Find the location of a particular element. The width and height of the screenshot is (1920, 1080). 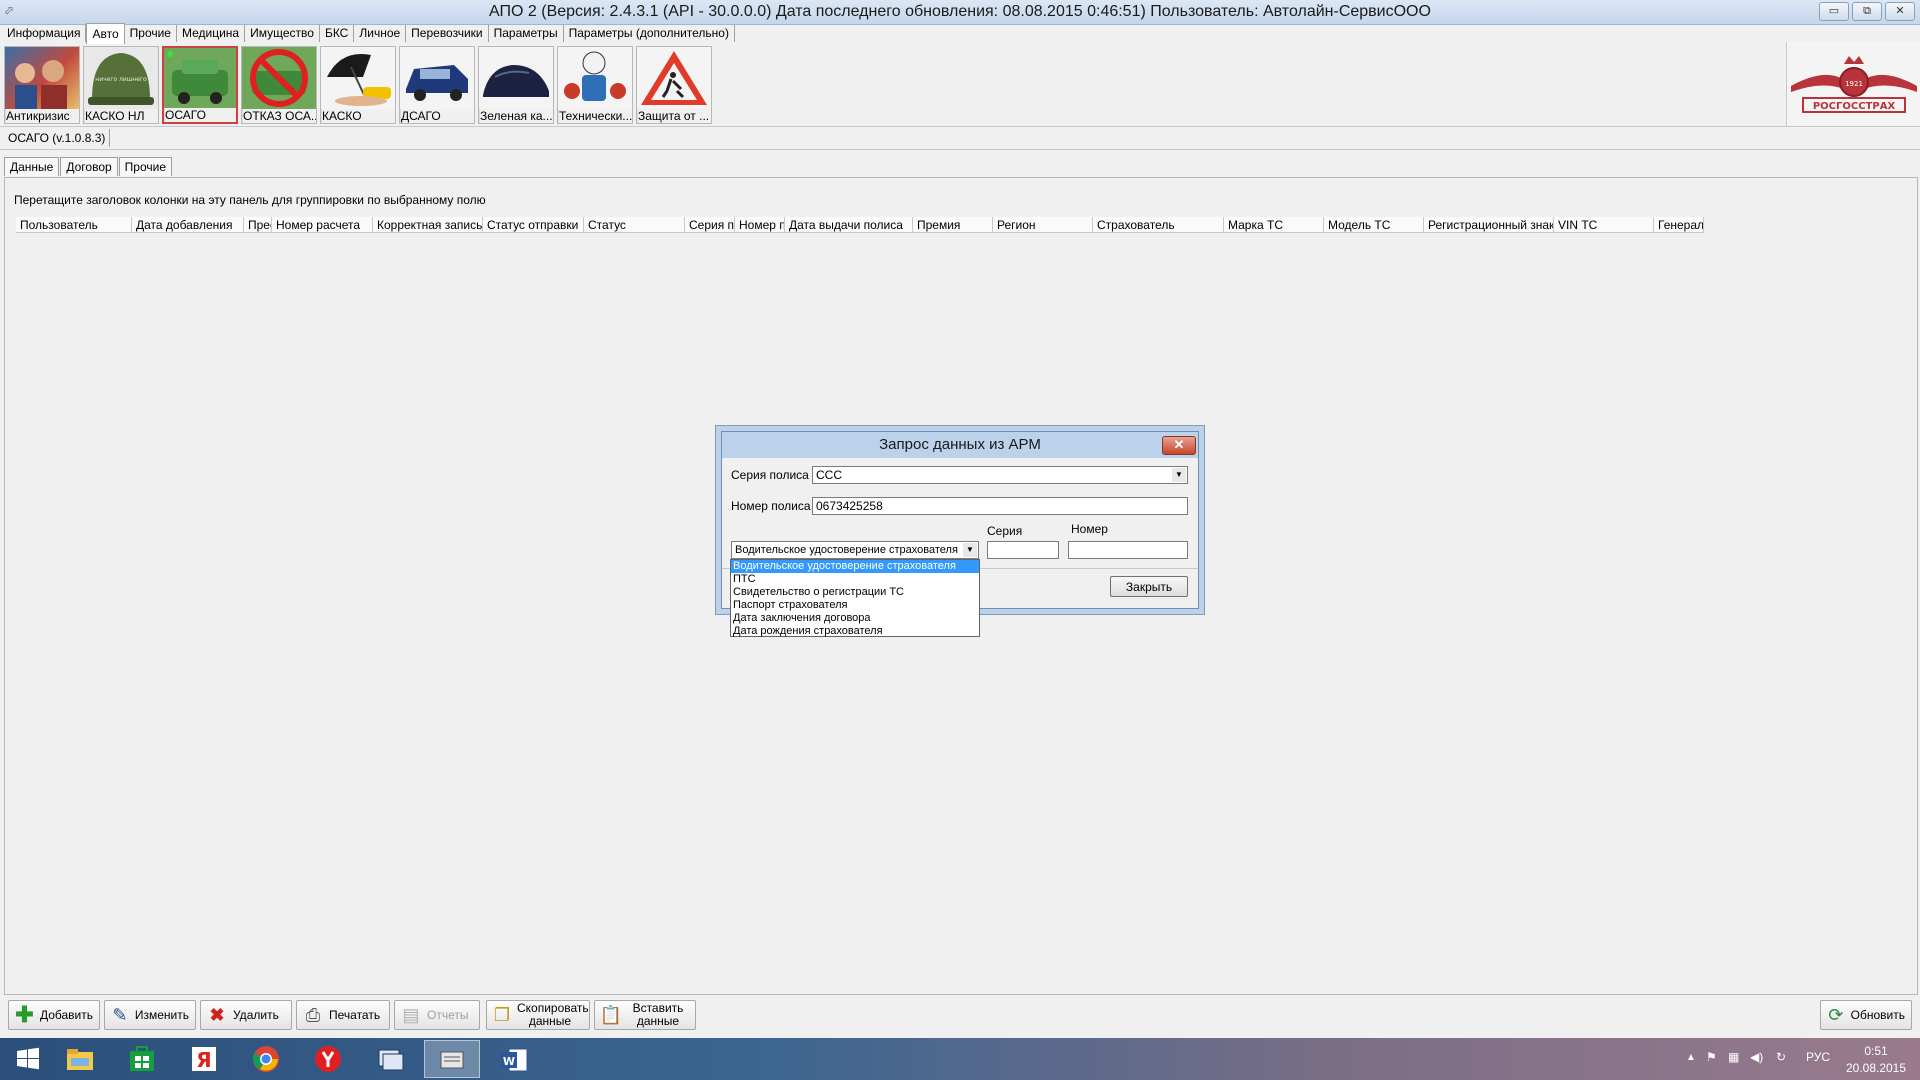

doc-option: Паспорт страхователя is located at coordinates (855, 605).